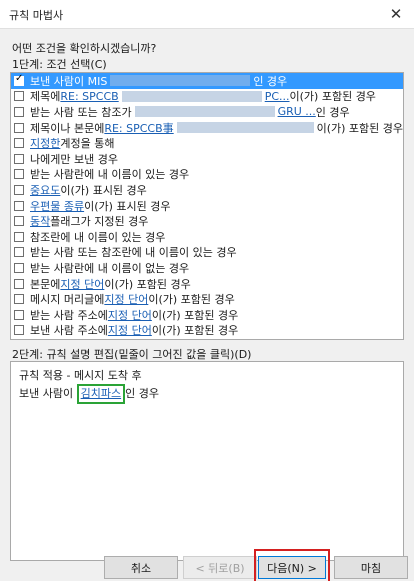  I want to click on button-row: 취소 < 뒤로(B) 다음(N) > 마침, so click(207, 568).